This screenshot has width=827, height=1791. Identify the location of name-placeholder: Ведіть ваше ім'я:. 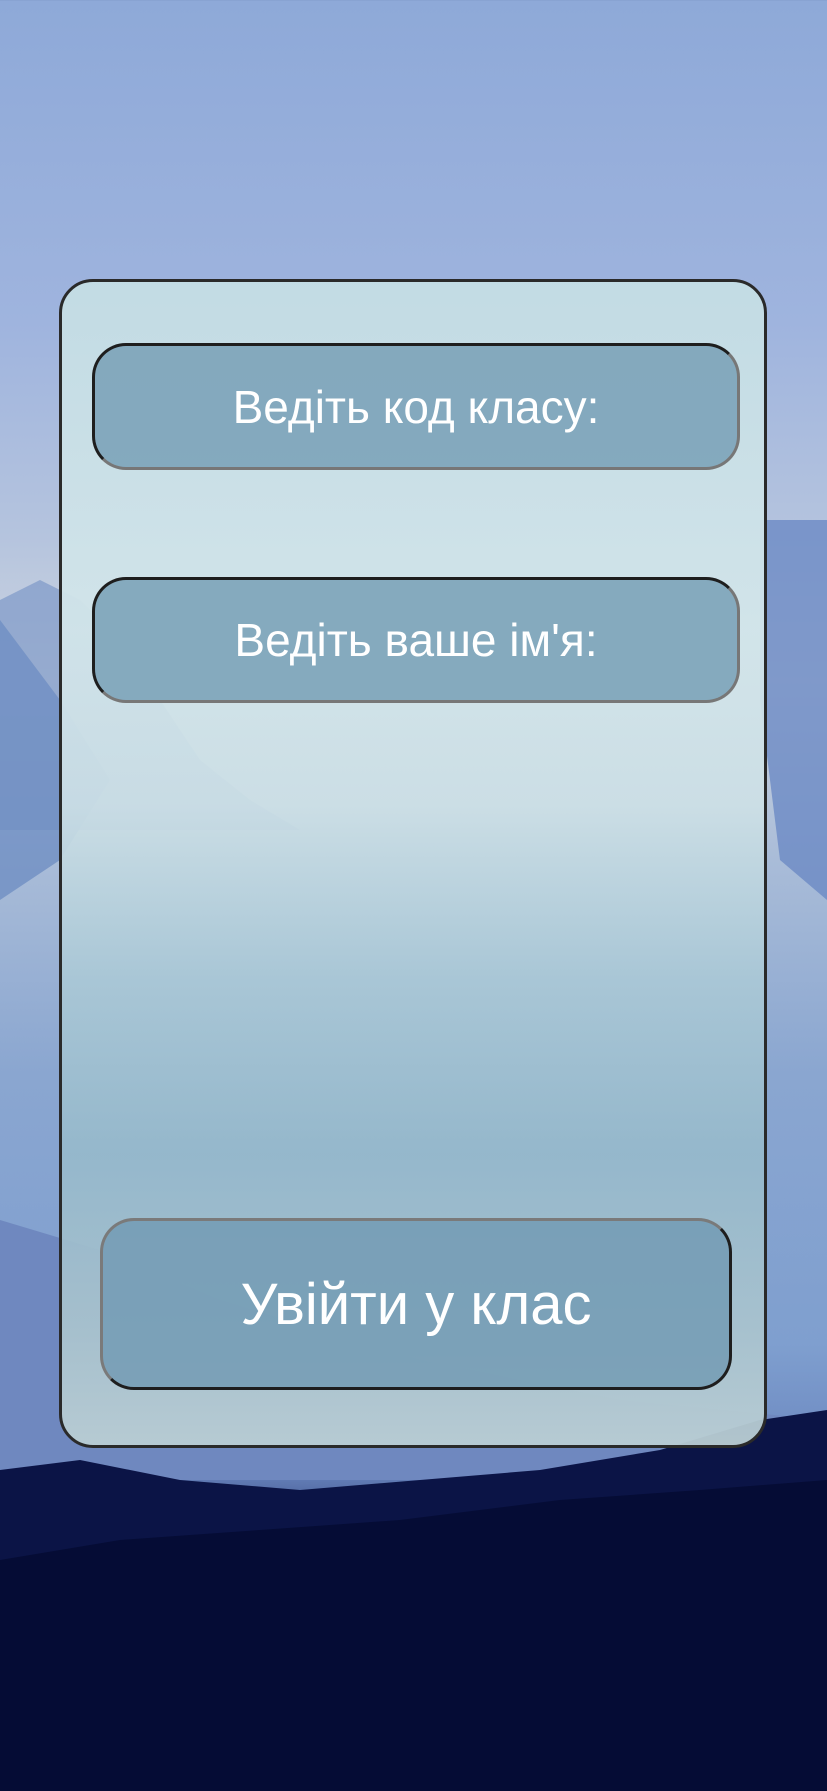
(416, 640).